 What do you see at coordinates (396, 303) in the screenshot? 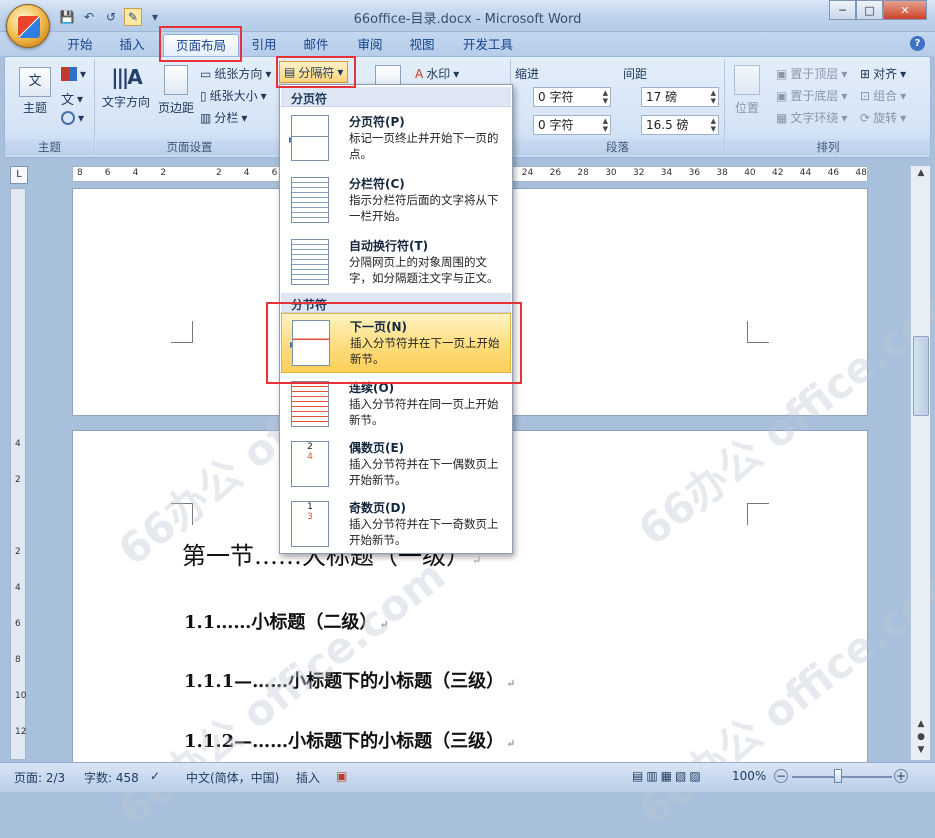
I see `menu-section-section-breaks: 分节符` at bounding box center [396, 303].